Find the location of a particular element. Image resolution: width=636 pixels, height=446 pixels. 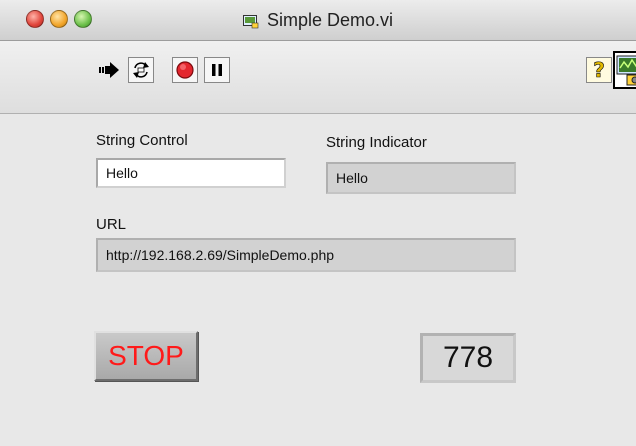

vi-file-icon is located at coordinates (250, 21).